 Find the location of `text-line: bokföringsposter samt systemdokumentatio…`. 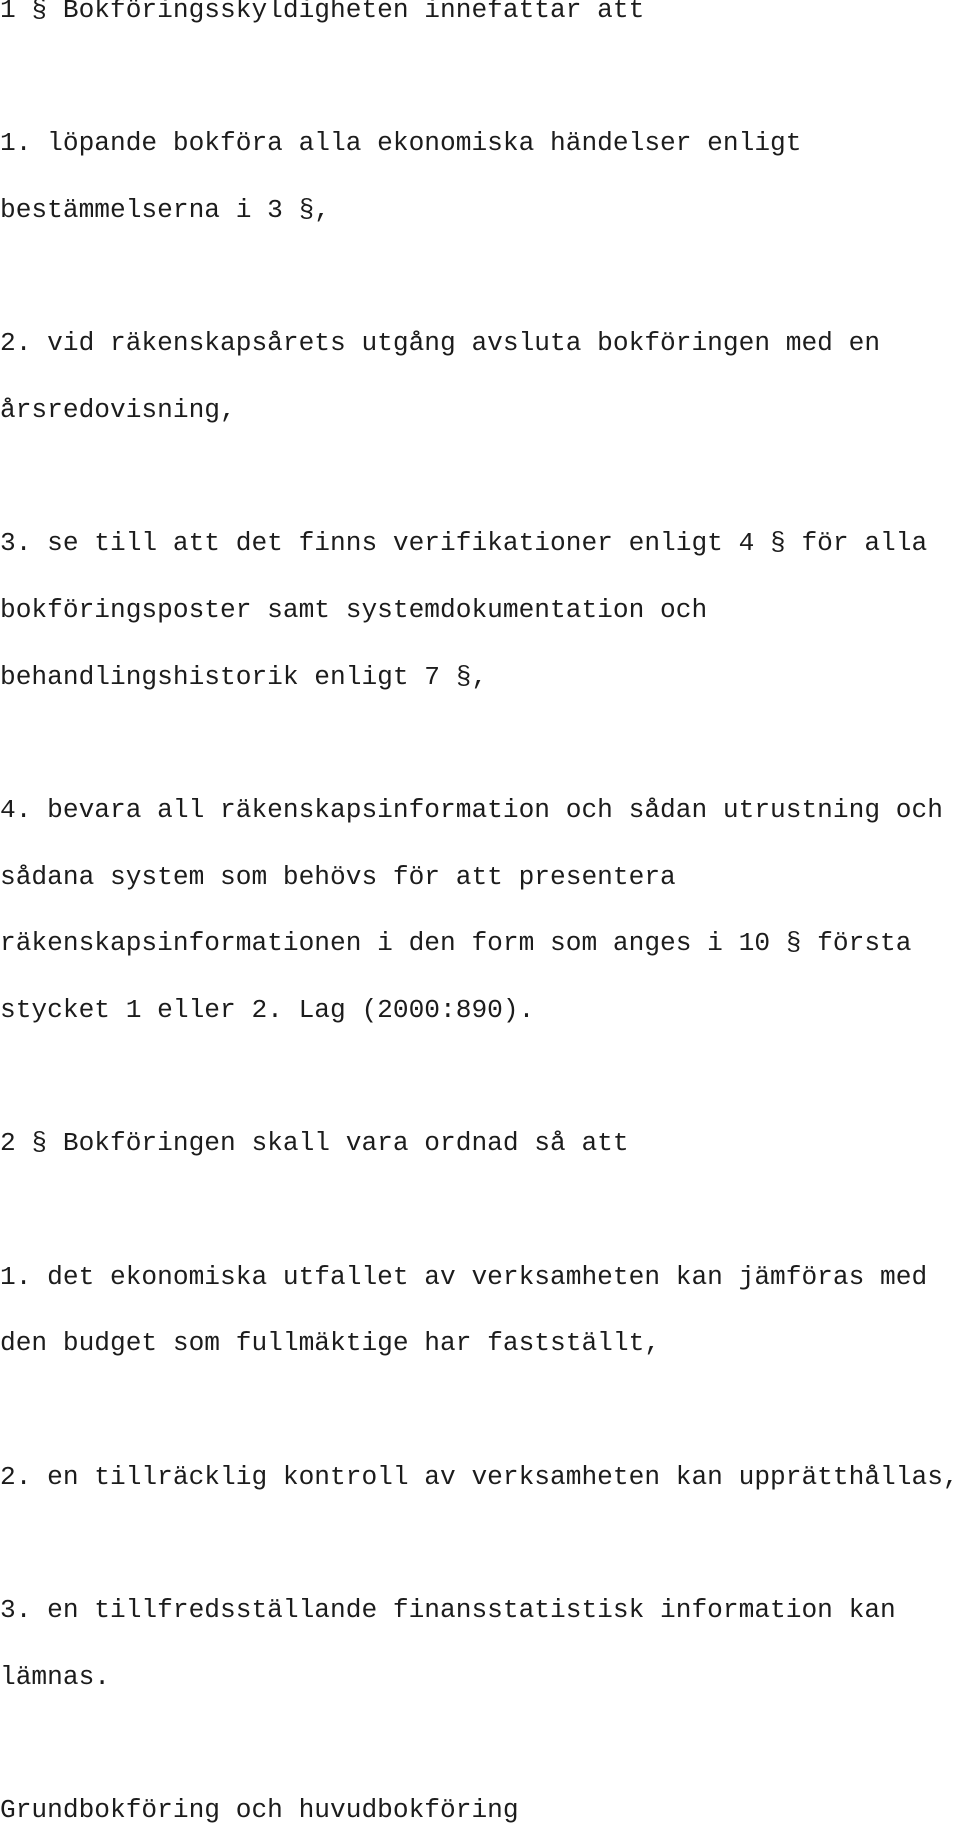

text-line: bokföringsposter samt systemdokumentatio… is located at coordinates (354, 610).